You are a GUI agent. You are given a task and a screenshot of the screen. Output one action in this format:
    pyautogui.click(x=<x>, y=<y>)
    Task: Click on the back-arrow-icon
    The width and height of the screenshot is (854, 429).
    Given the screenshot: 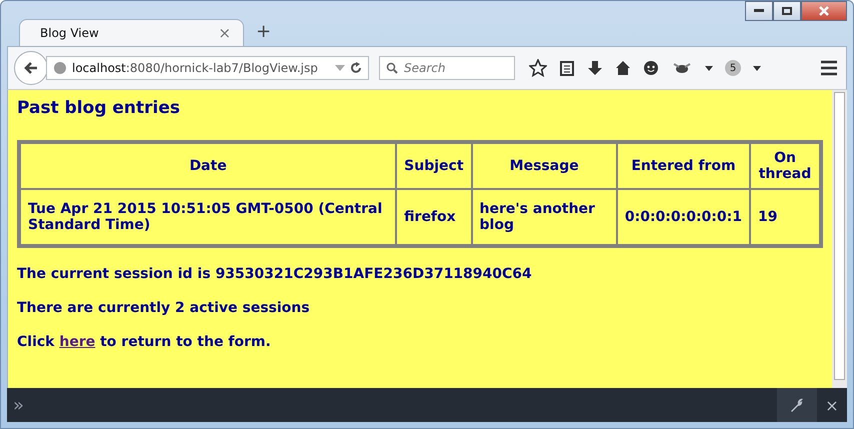 What is the action you would take?
    pyautogui.click(x=31, y=68)
    